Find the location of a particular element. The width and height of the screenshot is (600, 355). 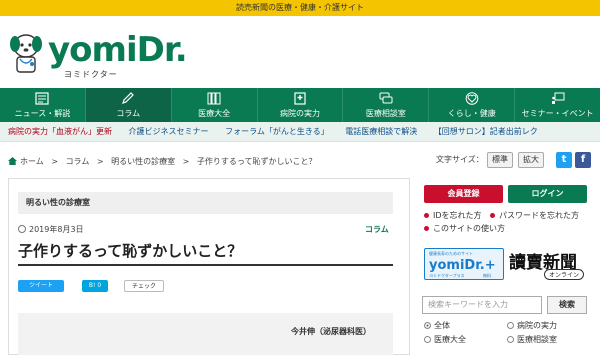

radio-label: 医療大全 is located at coordinates (450, 339).